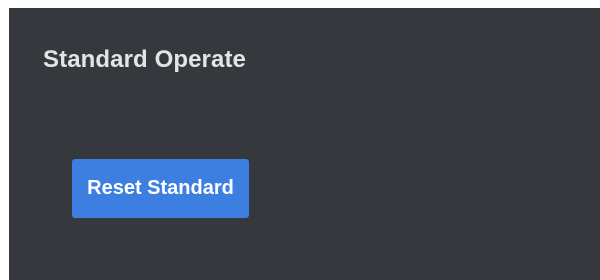 The height and width of the screenshot is (280, 600). I want to click on panel-title: Standard Operate, so click(144, 59).